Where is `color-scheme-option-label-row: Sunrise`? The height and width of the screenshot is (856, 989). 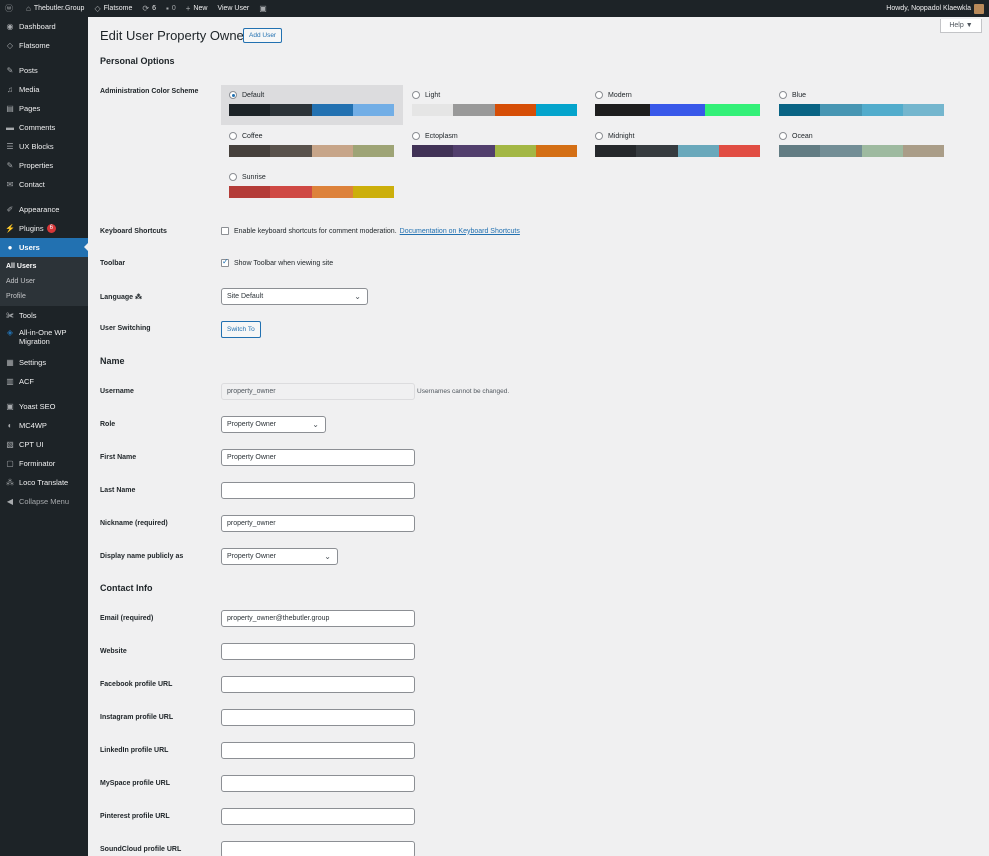
color-scheme-option-label-row: Sunrise is located at coordinates (312, 177).